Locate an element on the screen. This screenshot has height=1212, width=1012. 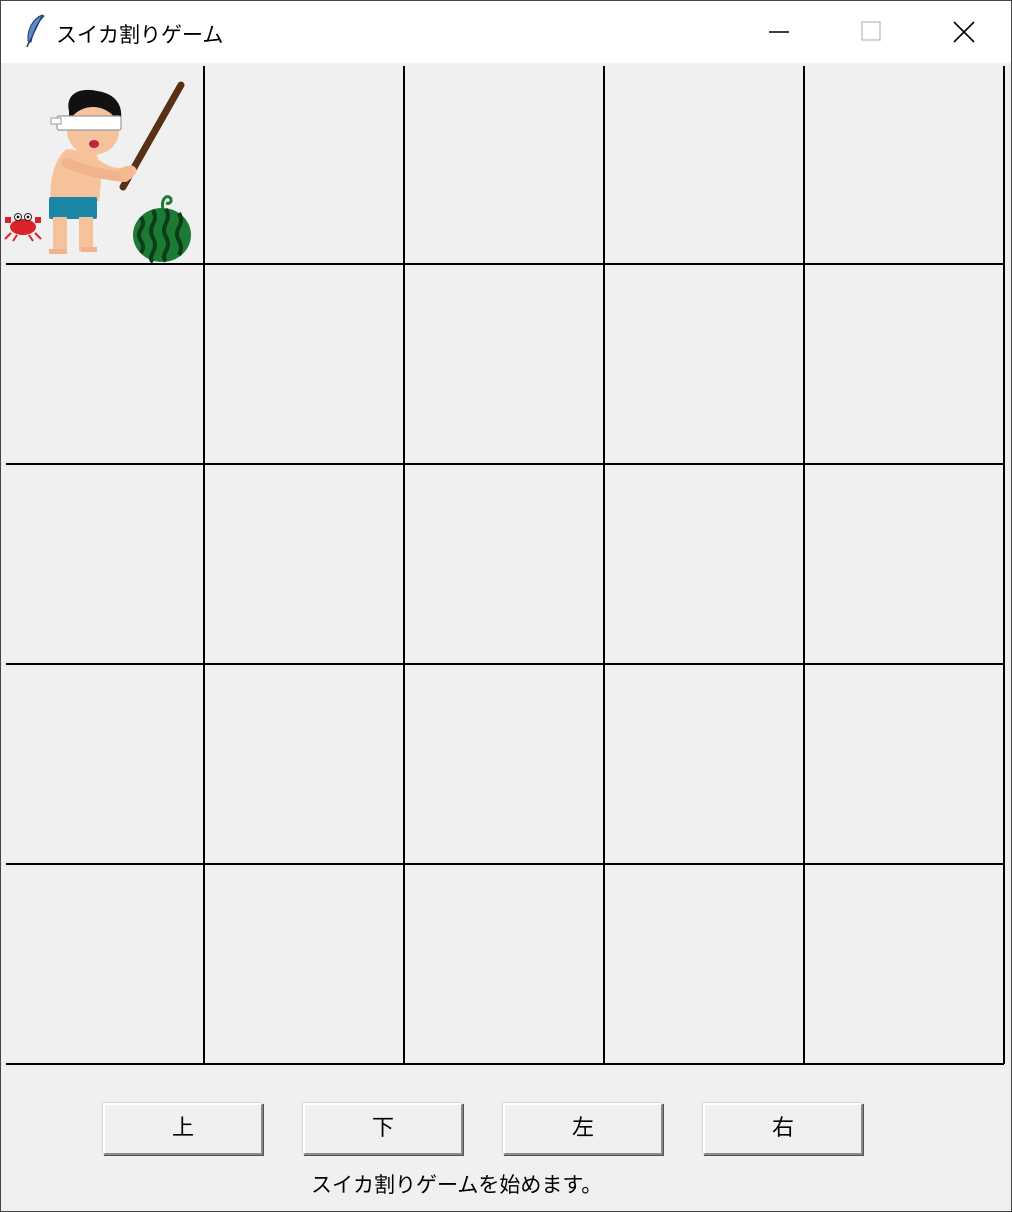
title-bar: スイカ割りゲーム is located at coordinates (506, 32).